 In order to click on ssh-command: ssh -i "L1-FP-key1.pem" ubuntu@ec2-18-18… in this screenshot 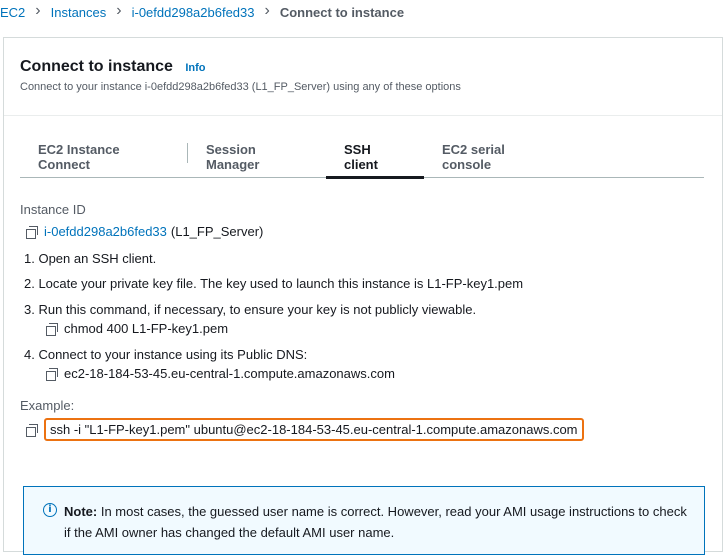, I will do `click(314, 429)`.